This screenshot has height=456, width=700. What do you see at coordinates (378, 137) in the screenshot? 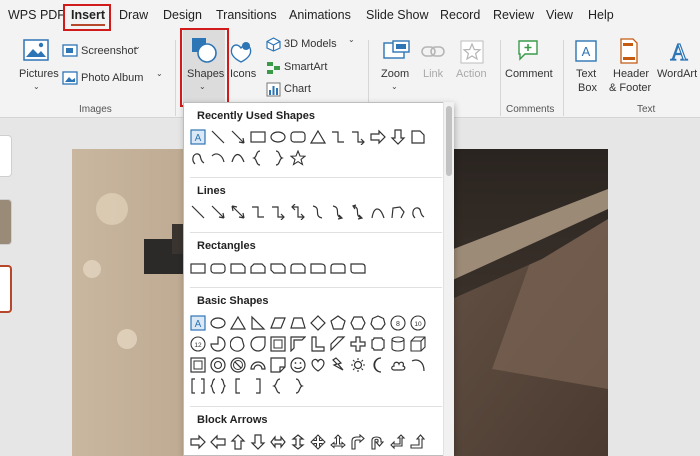
I see `right-arrow-shape-icon` at bounding box center [378, 137].